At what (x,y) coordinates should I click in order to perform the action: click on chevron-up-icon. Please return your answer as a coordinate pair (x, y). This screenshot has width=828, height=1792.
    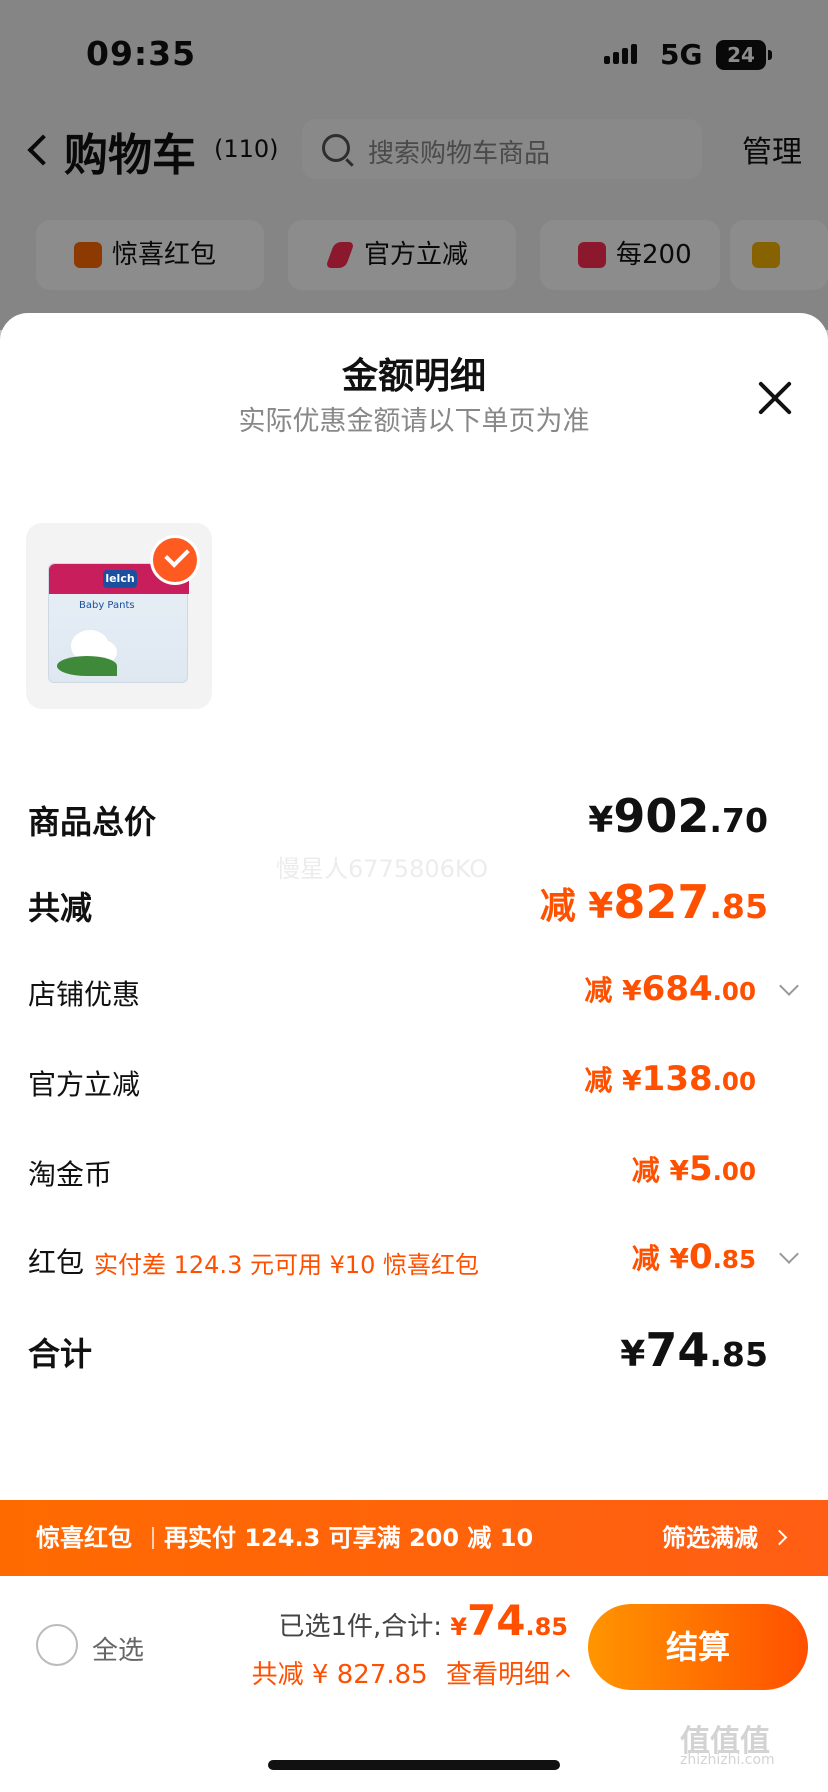
    Looking at the image, I should click on (563, 1676).